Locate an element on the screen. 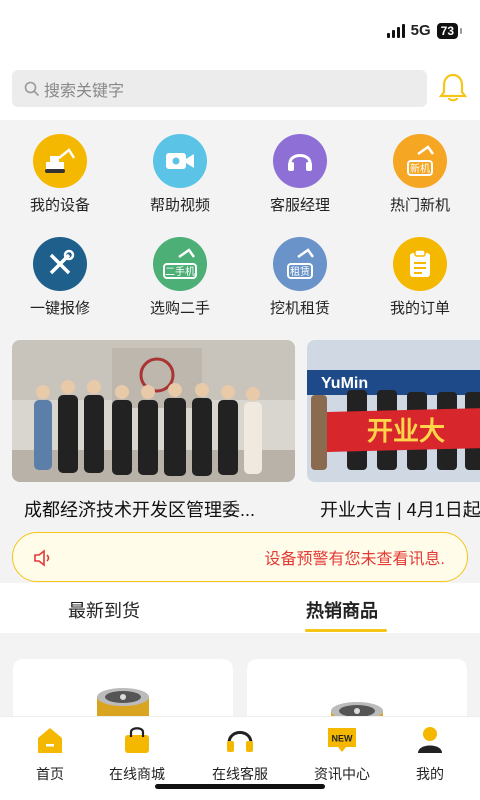  nav-label: 在线客服 is located at coordinates (240, 774).